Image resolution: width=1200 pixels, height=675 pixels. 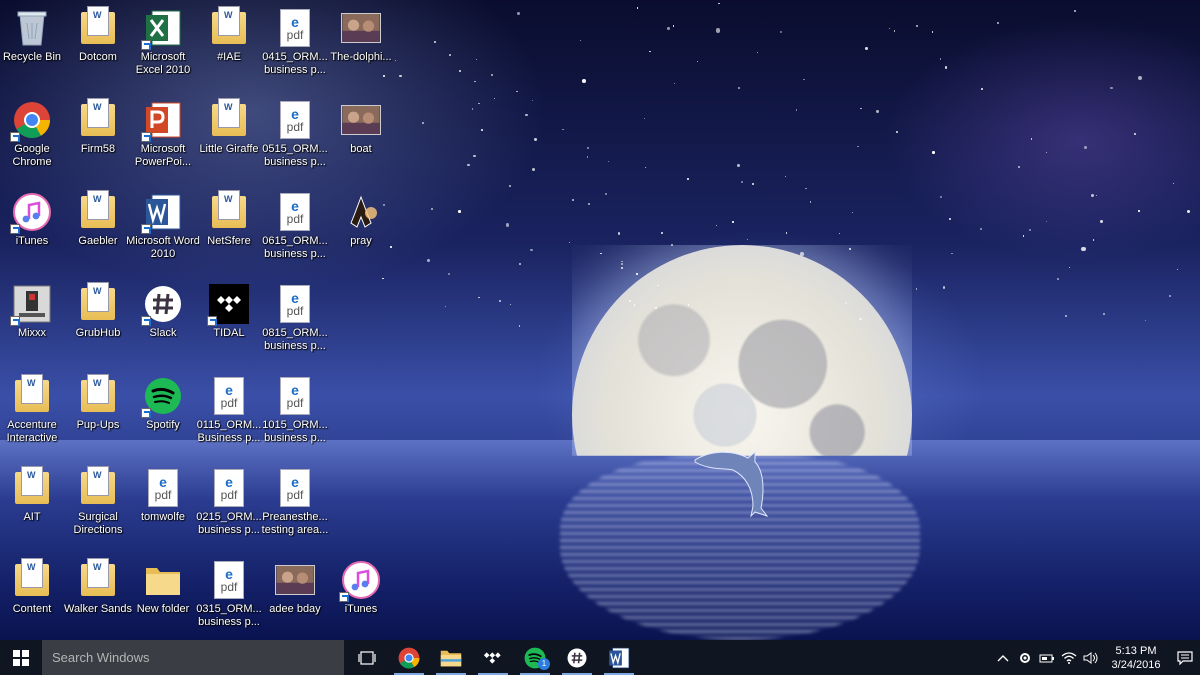 I want to click on desktop-icon-pray: pray, so click(x=361, y=231).